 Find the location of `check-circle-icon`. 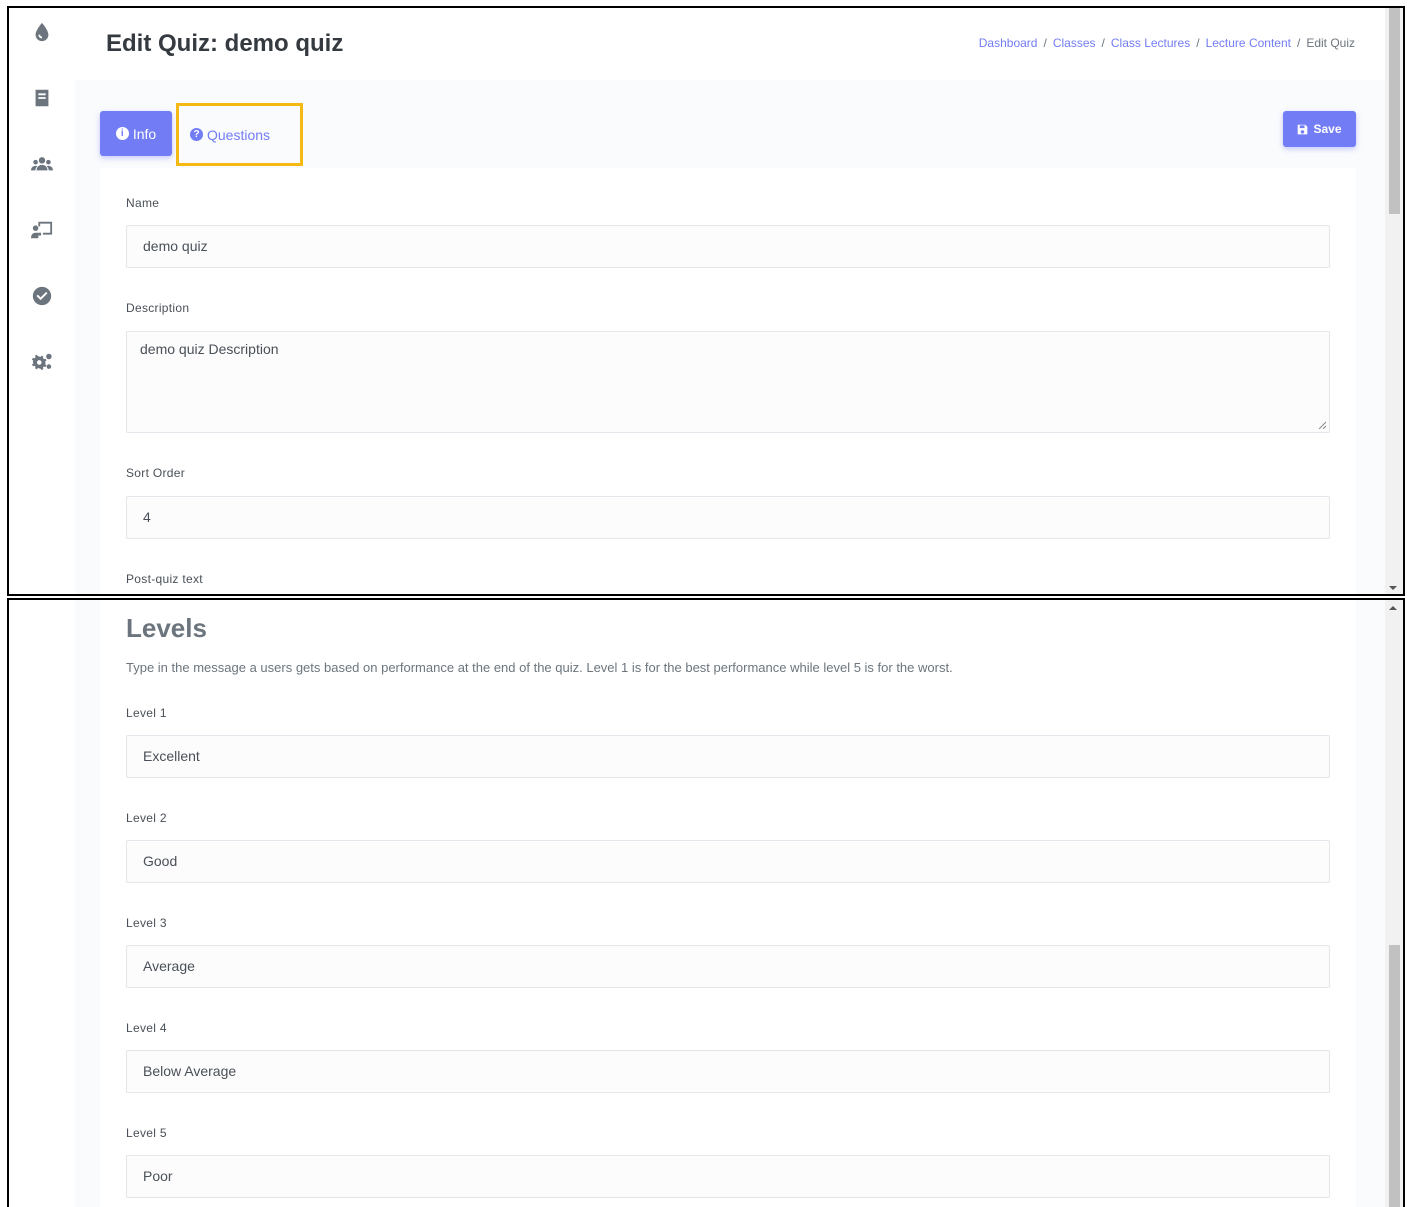

check-circle-icon is located at coordinates (42, 296).